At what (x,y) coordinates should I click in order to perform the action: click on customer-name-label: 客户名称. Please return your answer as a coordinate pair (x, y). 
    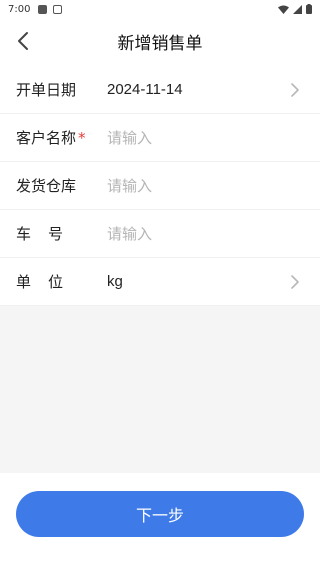
    Looking at the image, I should click on (46, 138).